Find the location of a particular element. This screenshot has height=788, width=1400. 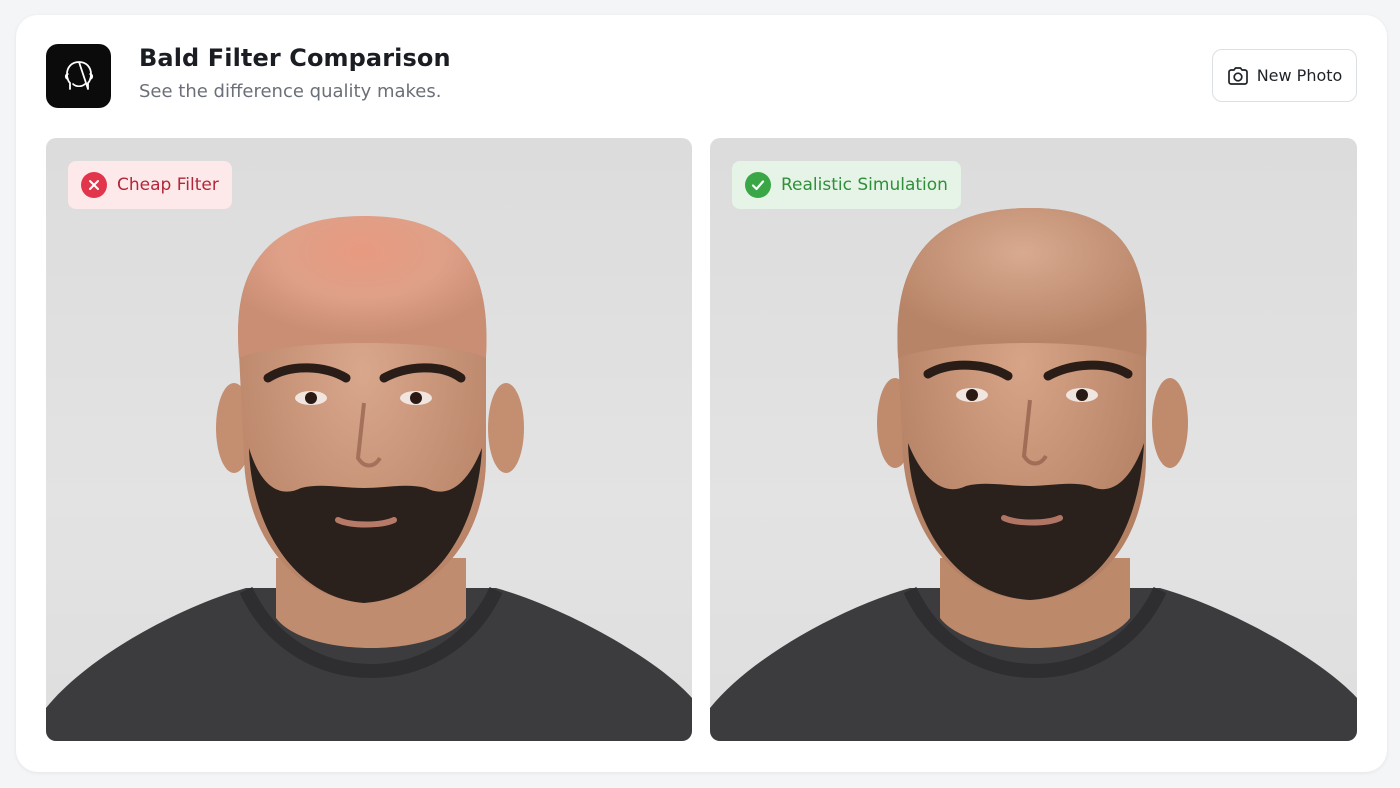

app-logo is located at coordinates (78, 76).